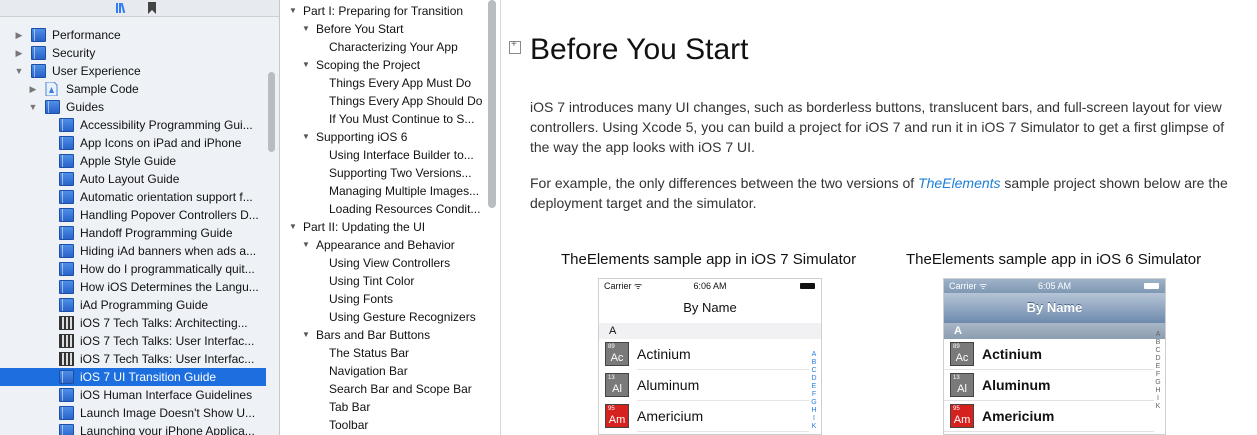 The width and height of the screenshot is (1257, 435). Describe the element at coordinates (133, 395) in the screenshot. I see `library-item: iOS Human Interface Guidelines` at that location.